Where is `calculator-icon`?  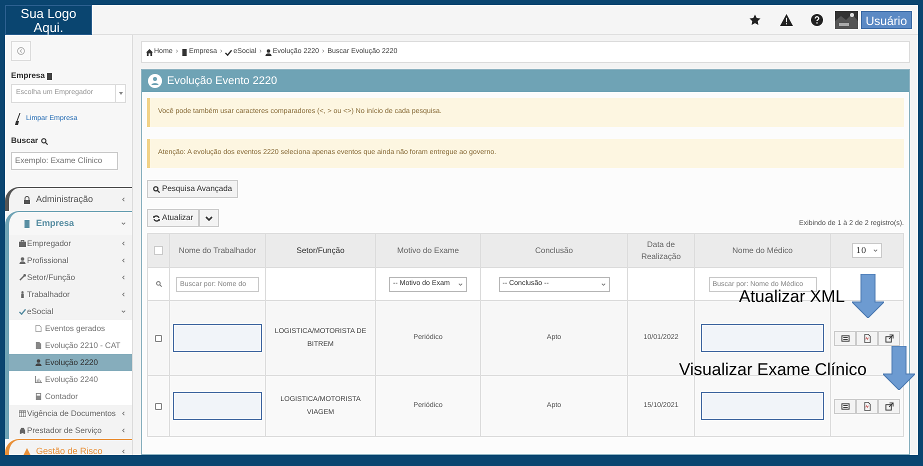 calculator-icon is located at coordinates (38, 396).